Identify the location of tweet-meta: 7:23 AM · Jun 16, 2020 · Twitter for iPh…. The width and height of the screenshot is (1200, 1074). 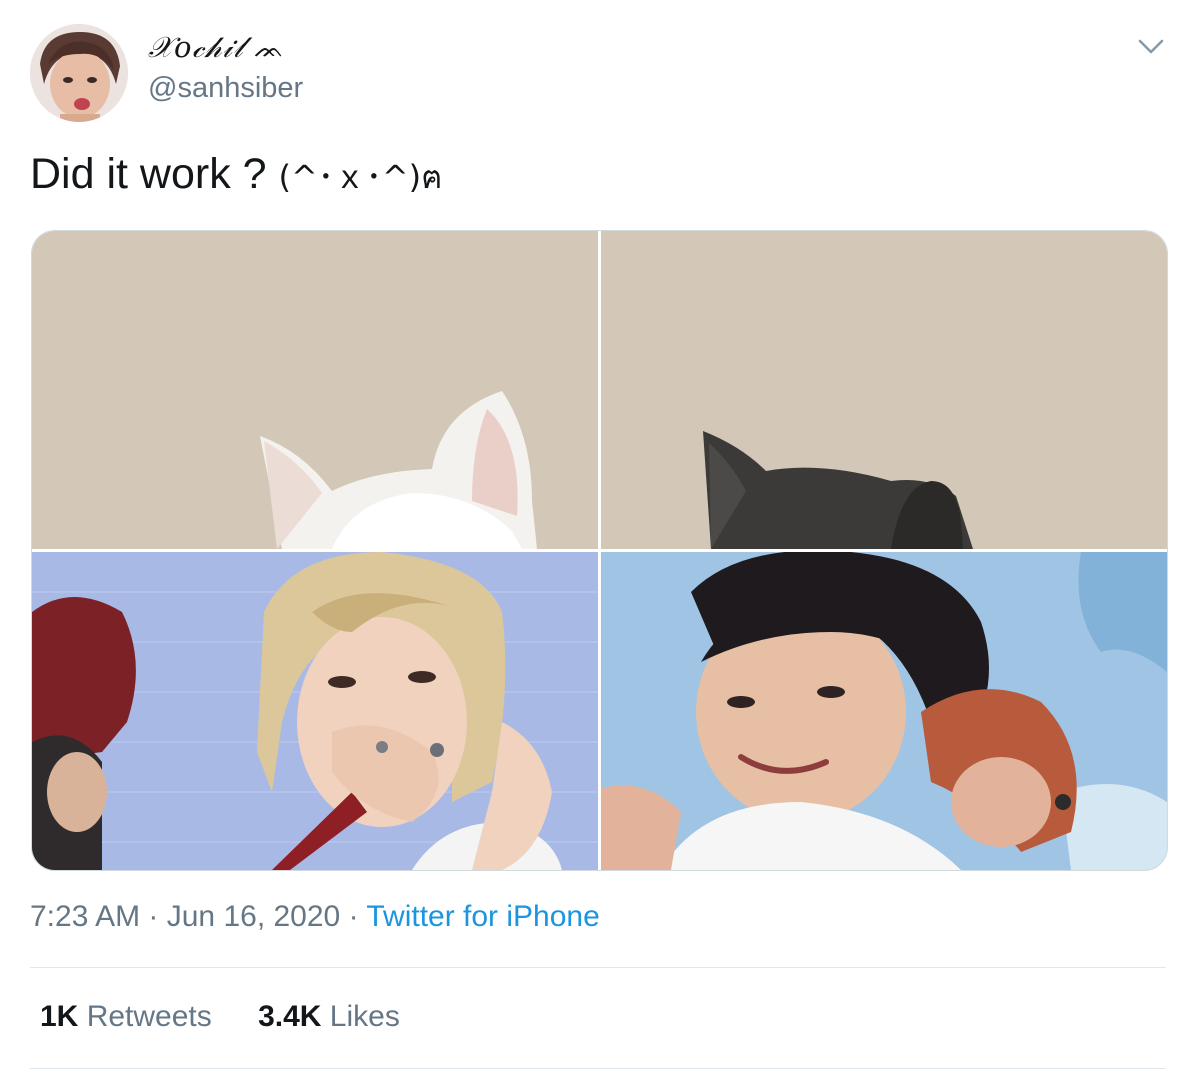
(315, 917).